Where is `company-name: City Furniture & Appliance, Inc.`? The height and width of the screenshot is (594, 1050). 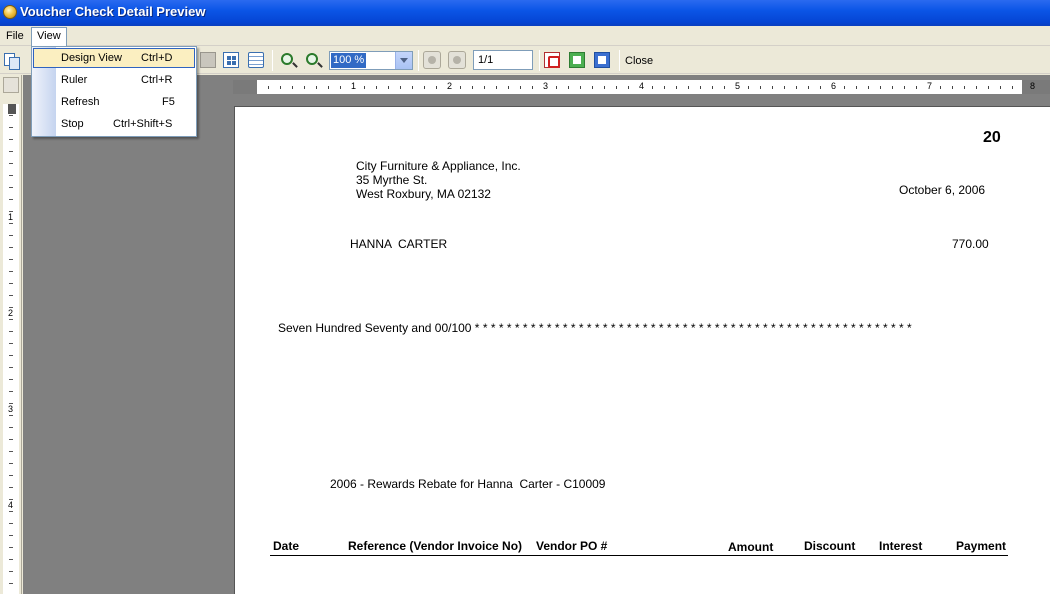 company-name: City Furniture & Appliance, Inc. is located at coordinates (438, 166).